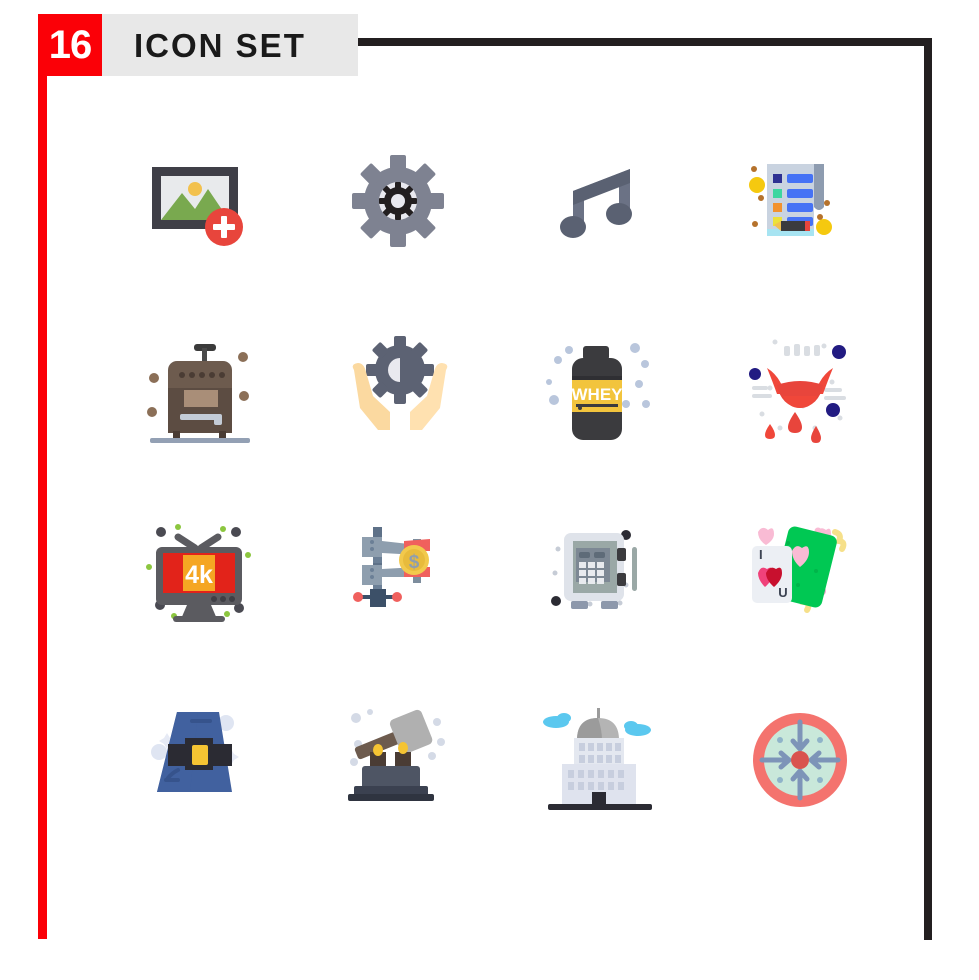  What do you see at coordinates (198, 393) in the screenshot?
I see `coffee-machine-icon` at bounding box center [198, 393].